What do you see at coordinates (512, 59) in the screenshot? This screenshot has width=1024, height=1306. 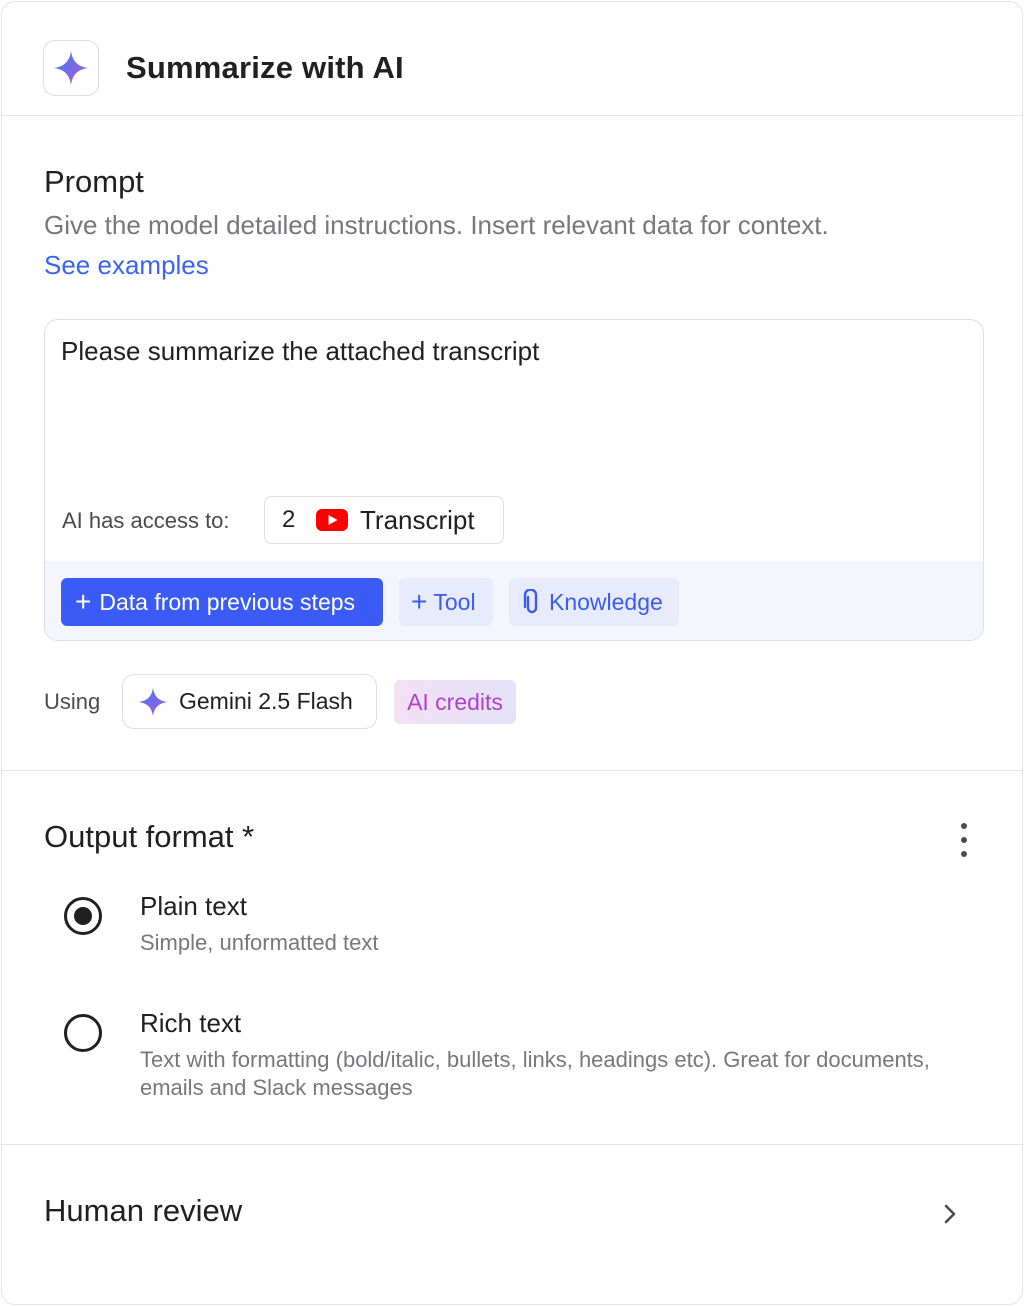 I see `panel-header: Summarize with AI` at bounding box center [512, 59].